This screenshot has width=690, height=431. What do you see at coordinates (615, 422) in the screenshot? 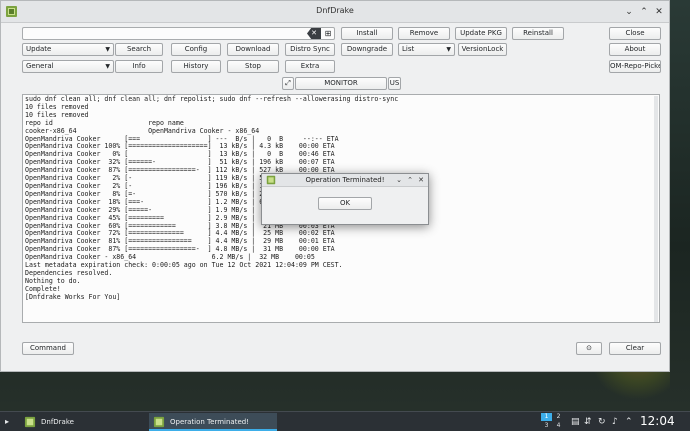
I see `volume-icon: ♪` at bounding box center [615, 422].